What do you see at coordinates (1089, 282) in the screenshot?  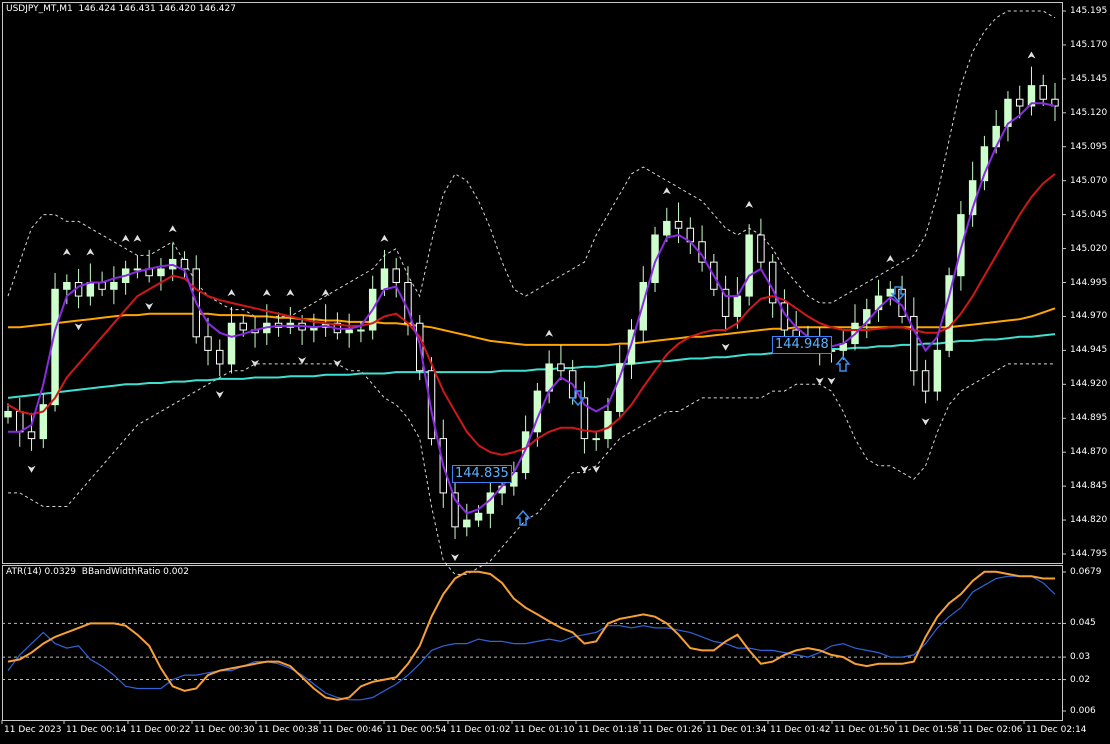 I see `y-tick-label: 144.995` at bounding box center [1089, 282].